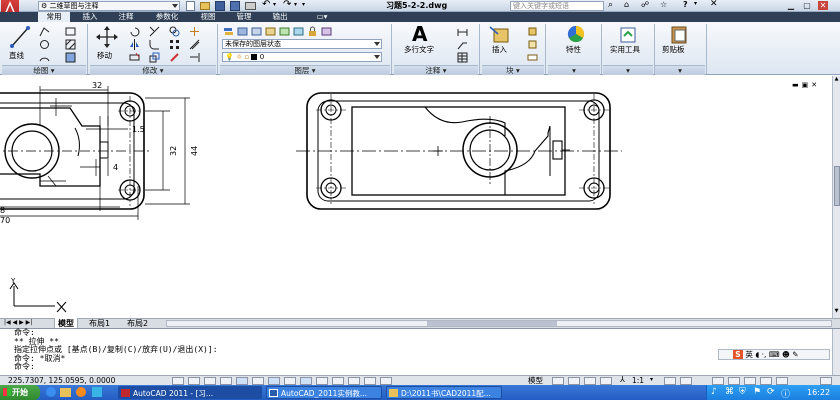 The width and height of the screenshot is (840, 400). Describe the element at coordinates (836, 312) in the screenshot. I see `scroll-down-arrow-icon: ▼` at that location.